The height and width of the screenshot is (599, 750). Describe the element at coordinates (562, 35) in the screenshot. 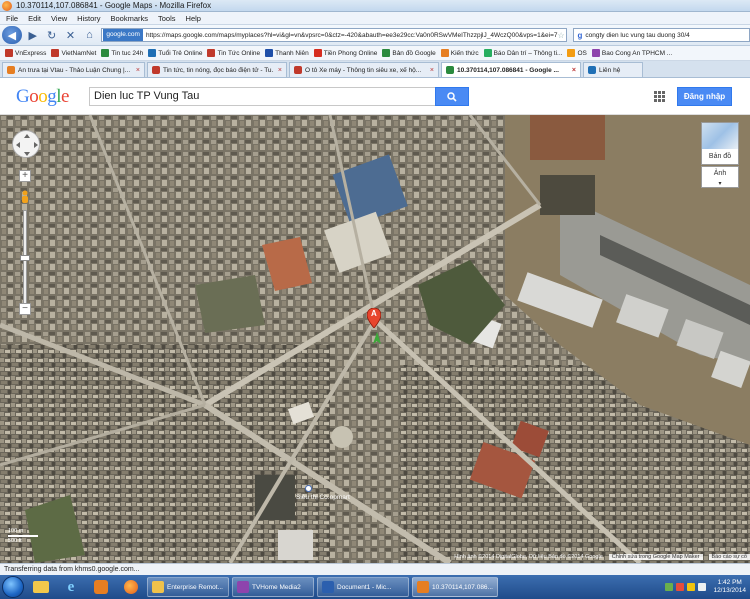

I see `bookmark-star-icon: ☆` at that location.